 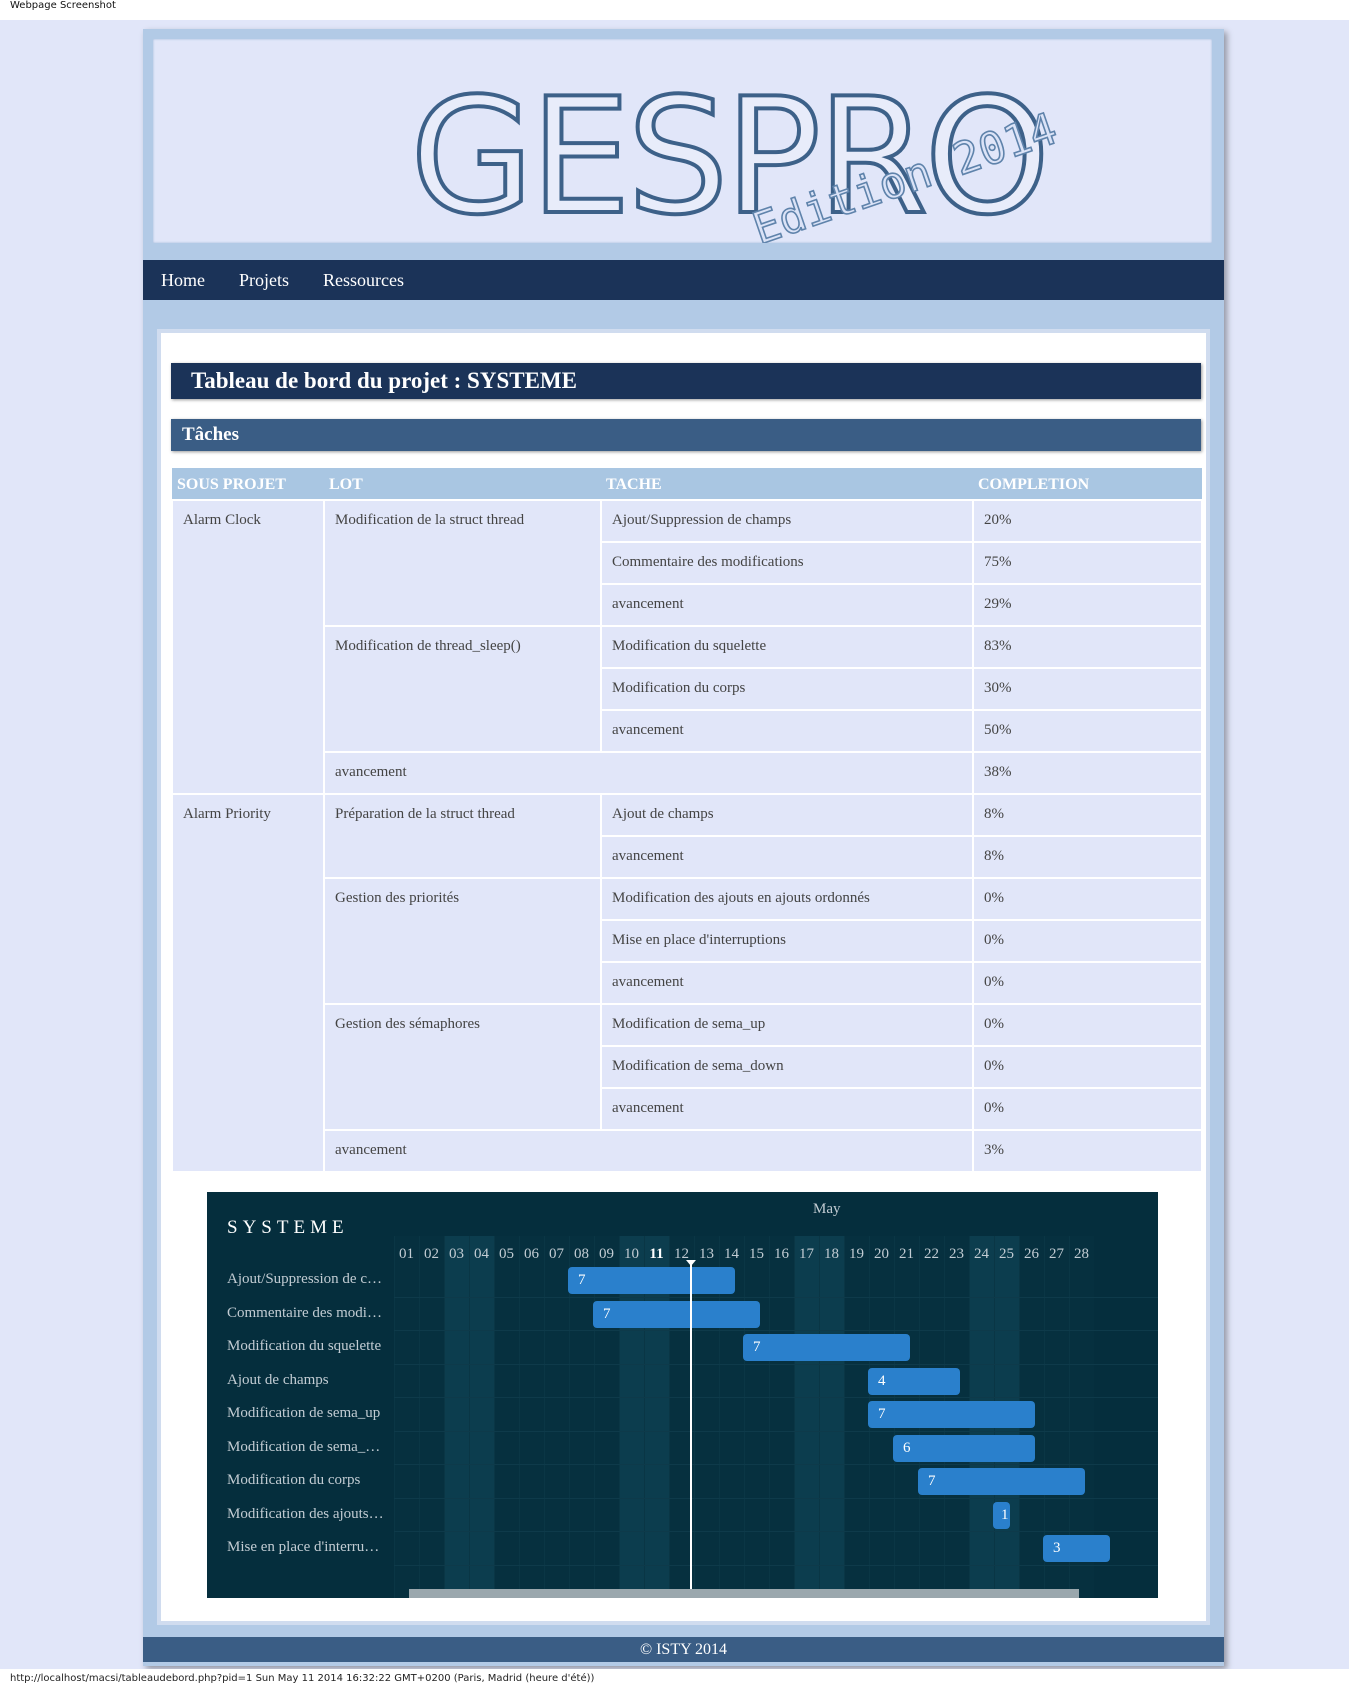 What do you see at coordinates (294, 1480) in the screenshot?
I see `gantt-task-label: Modification du corps` at bounding box center [294, 1480].